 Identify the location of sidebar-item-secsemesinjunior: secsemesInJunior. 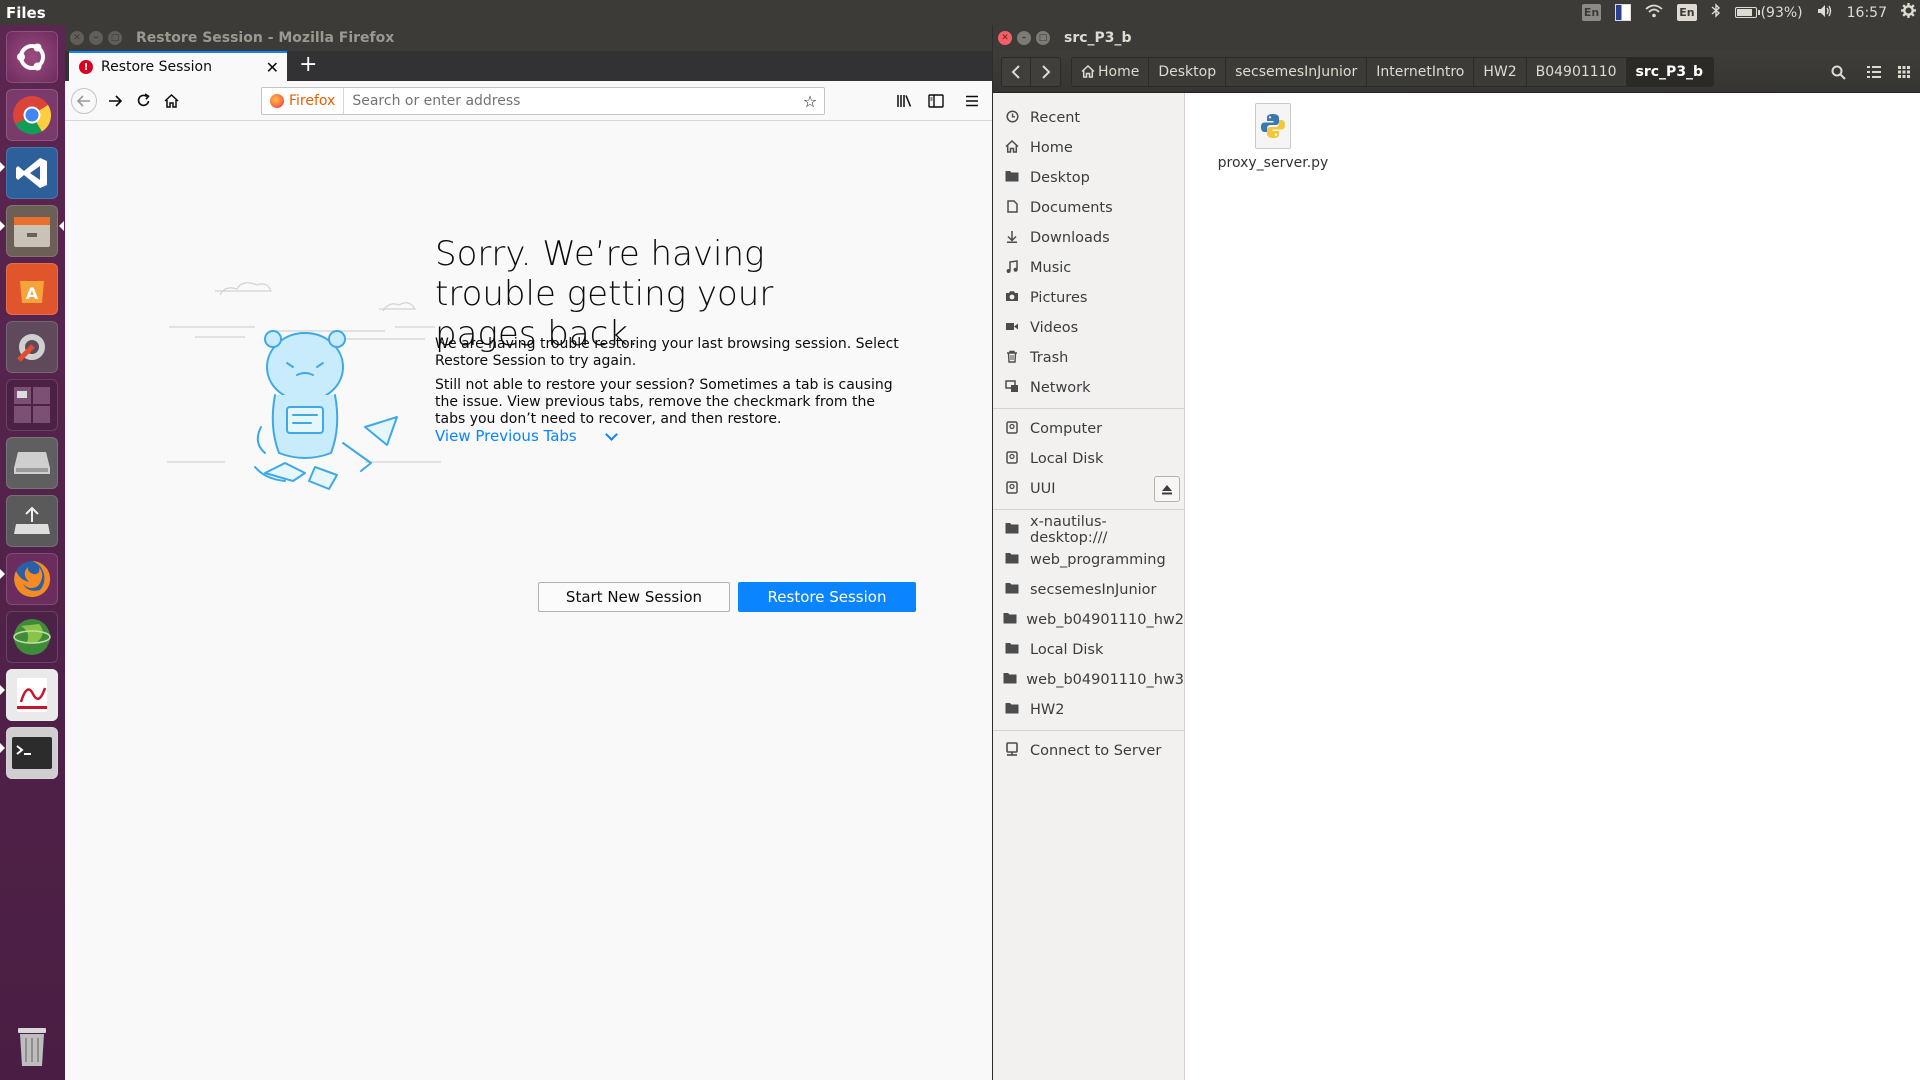
(1088, 590).